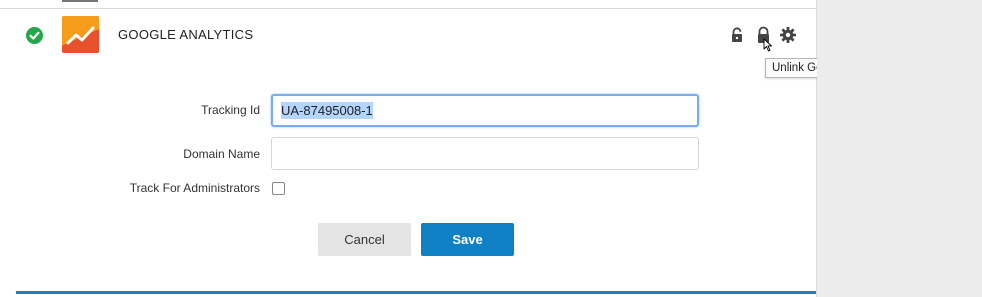  Describe the element at coordinates (80, 34) in the screenshot. I see `google-analytics-logo` at that location.